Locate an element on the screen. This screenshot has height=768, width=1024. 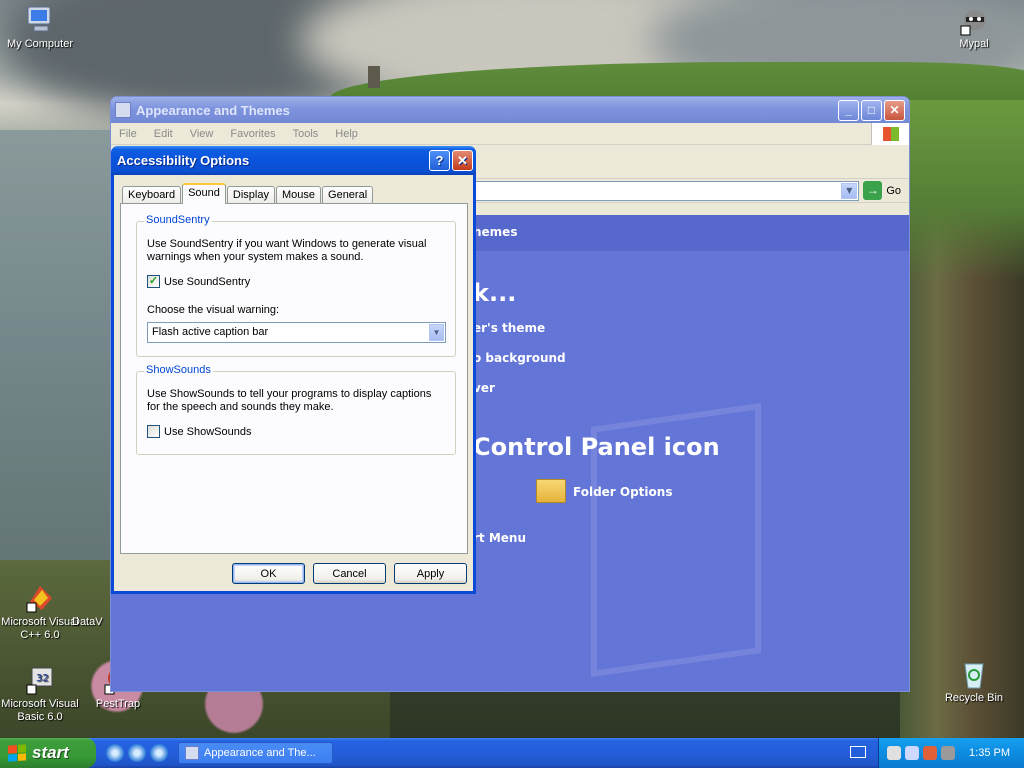
datav-icon is located at coordinates (92, 599).